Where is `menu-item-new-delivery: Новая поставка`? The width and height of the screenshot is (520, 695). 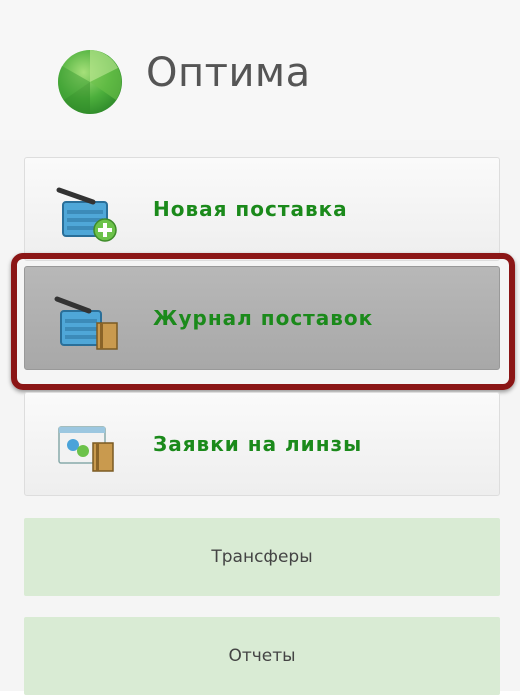 menu-item-new-delivery: Новая поставка is located at coordinates (262, 209).